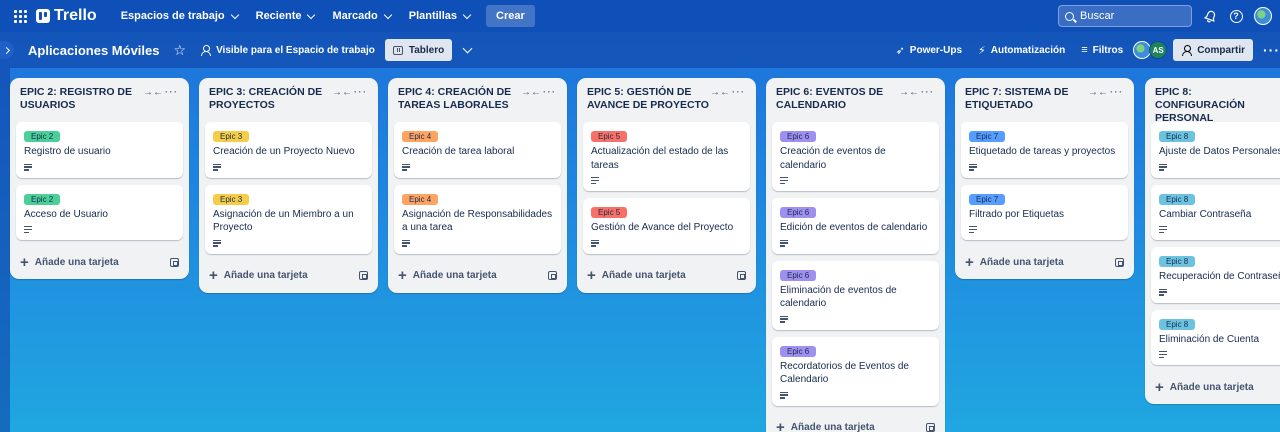  What do you see at coordinates (929, 50) in the screenshot?
I see `powerups-button: ➶ Power-Ups` at bounding box center [929, 50].